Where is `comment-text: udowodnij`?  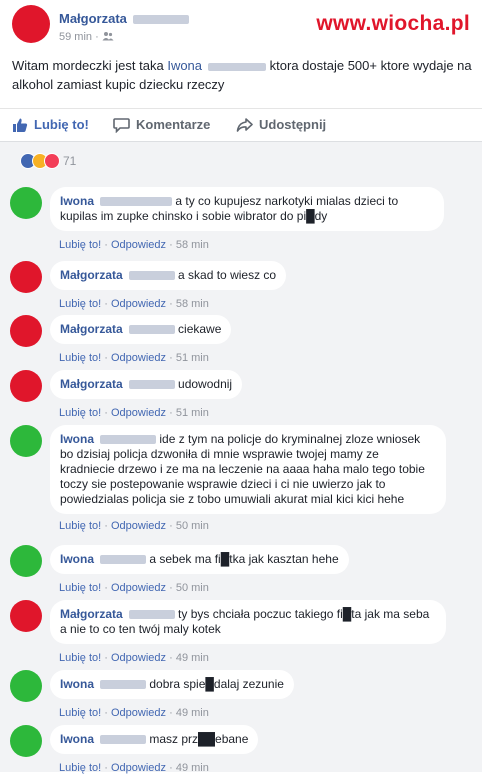
comment-text: udowodnij is located at coordinates (205, 384).